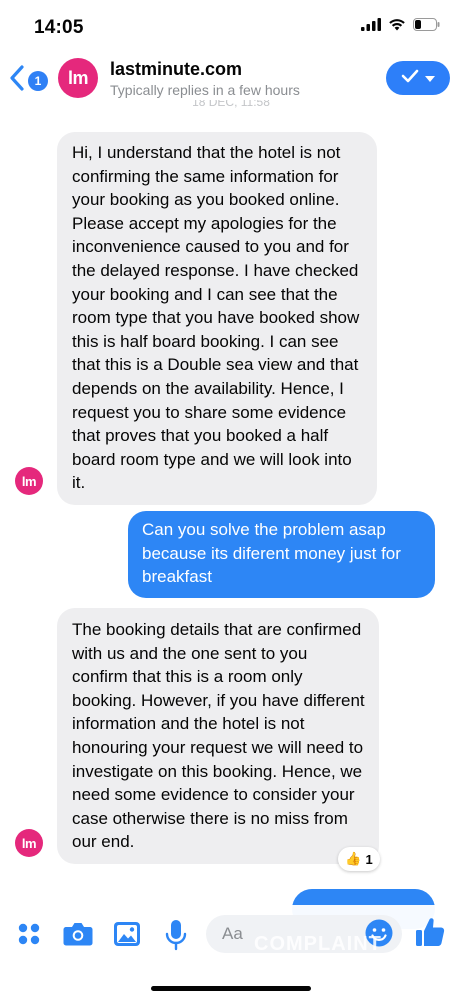 The width and height of the screenshot is (462, 1000). What do you see at coordinates (78, 934) in the screenshot?
I see `camera-icon` at bounding box center [78, 934].